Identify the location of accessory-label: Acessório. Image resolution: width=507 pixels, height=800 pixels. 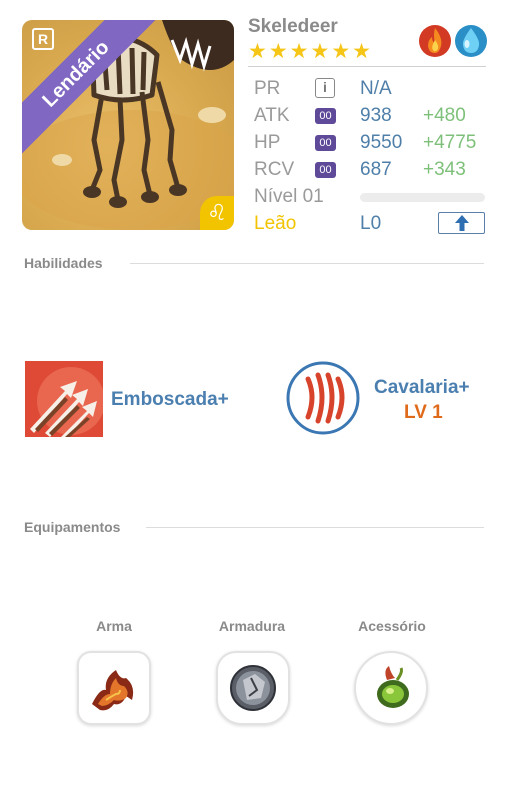
(392, 626).